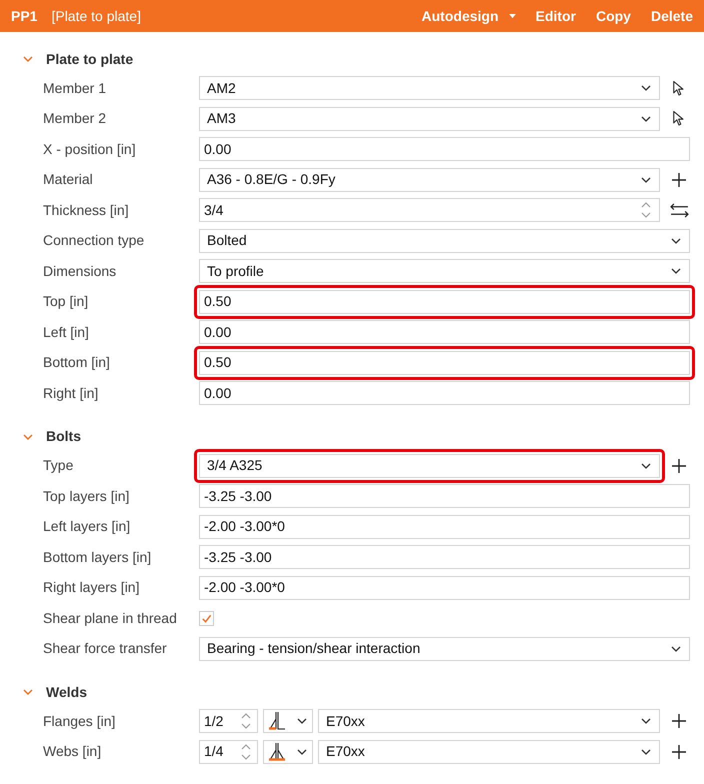  Describe the element at coordinates (86, 496) in the screenshot. I see `field-label: Top layers [in]` at that location.